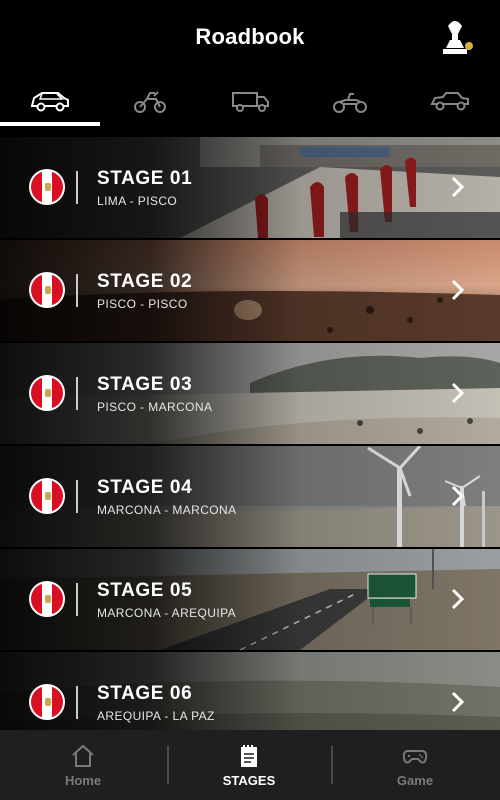  What do you see at coordinates (167, 613) in the screenshot?
I see `stage-route: MARCONA - AREQUIPA` at bounding box center [167, 613].